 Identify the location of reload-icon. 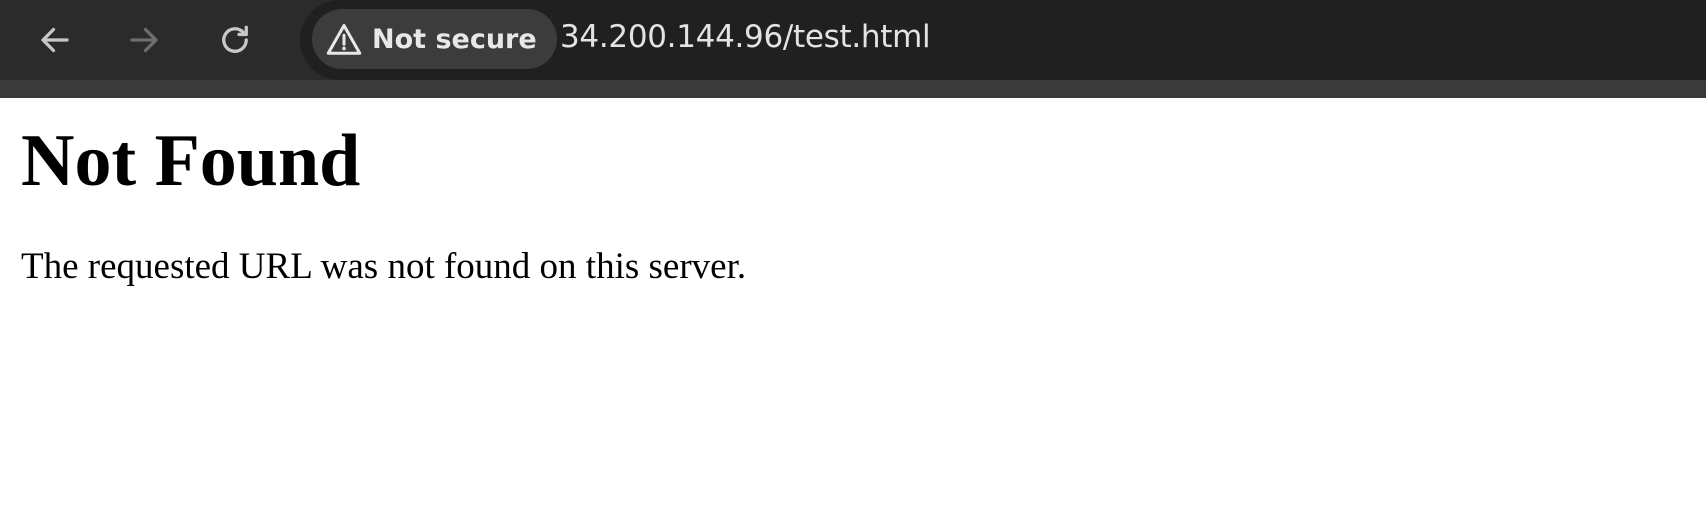
(235, 39).